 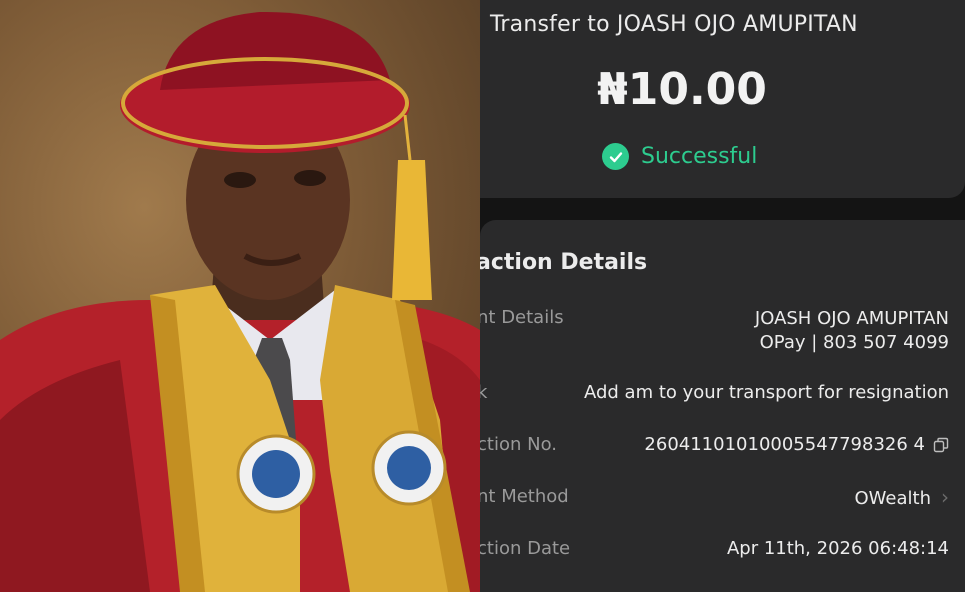 What do you see at coordinates (524, 496) in the screenshot?
I see `payment-method-label: nt Method` at bounding box center [524, 496].